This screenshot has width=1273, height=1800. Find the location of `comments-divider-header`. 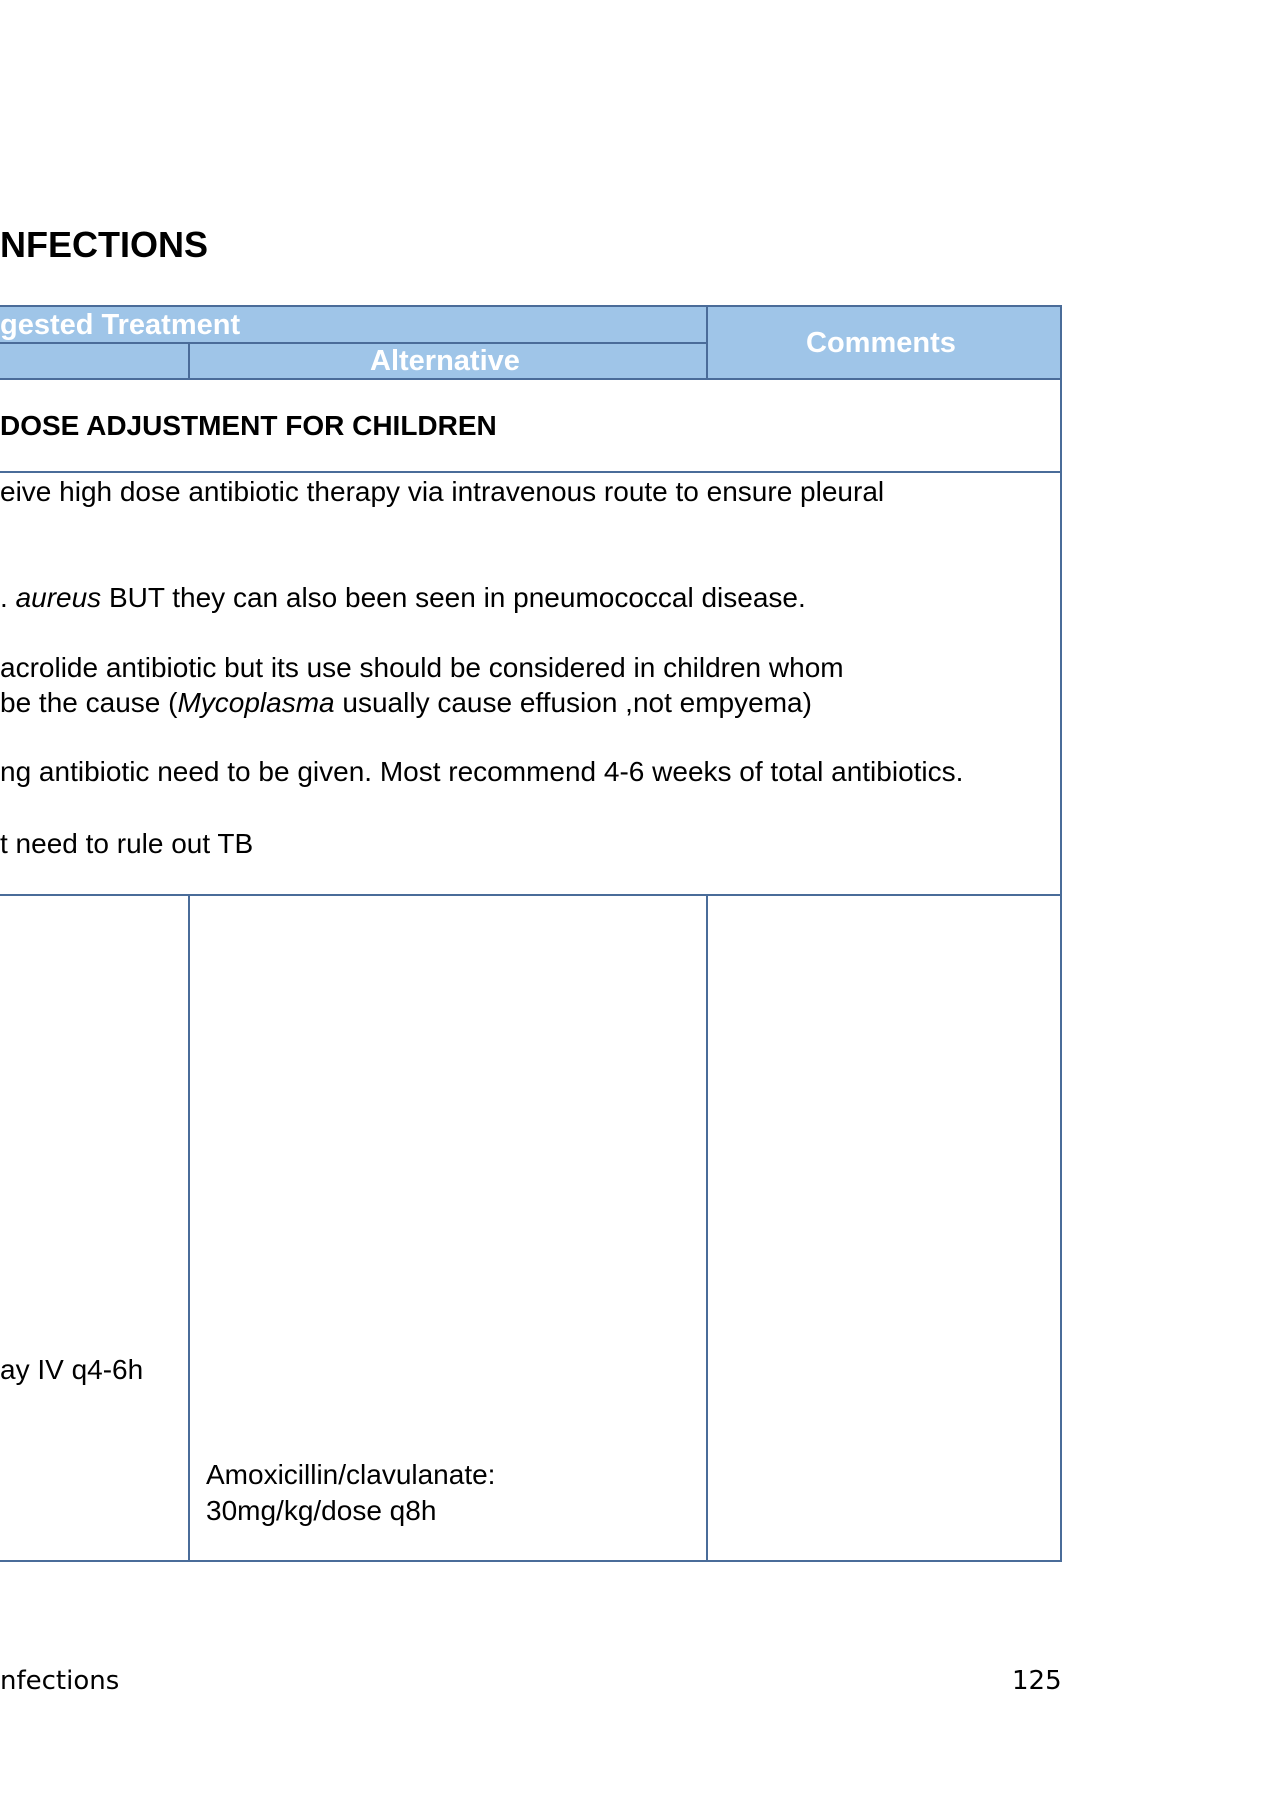

comments-divider-header is located at coordinates (707, 342).